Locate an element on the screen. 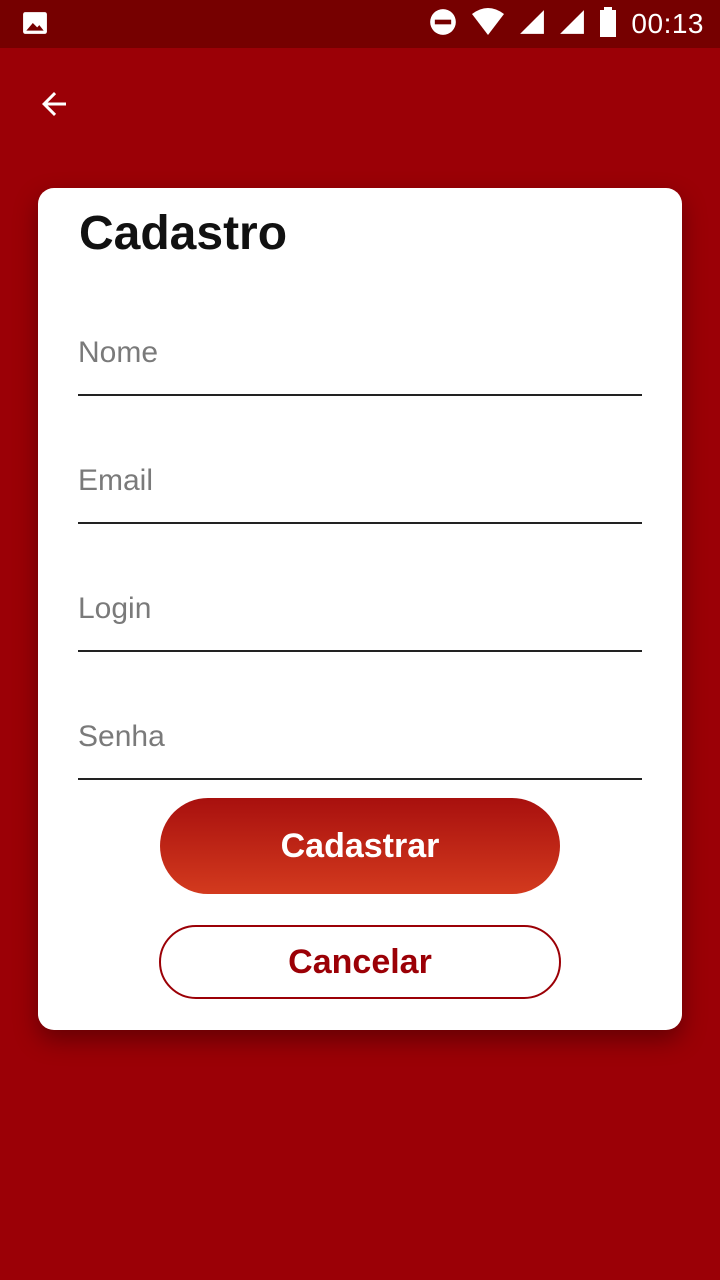 The image size is (720, 1280). status-bar: 00:13 is located at coordinates (360, 24).